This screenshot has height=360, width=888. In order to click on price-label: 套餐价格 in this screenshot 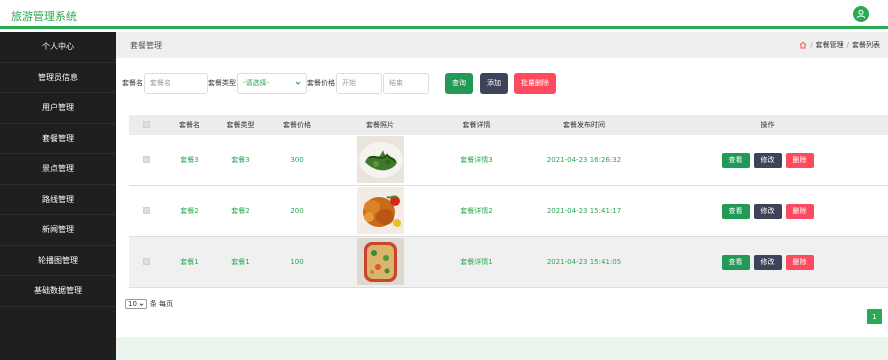, I will do `click(321, 83)`.